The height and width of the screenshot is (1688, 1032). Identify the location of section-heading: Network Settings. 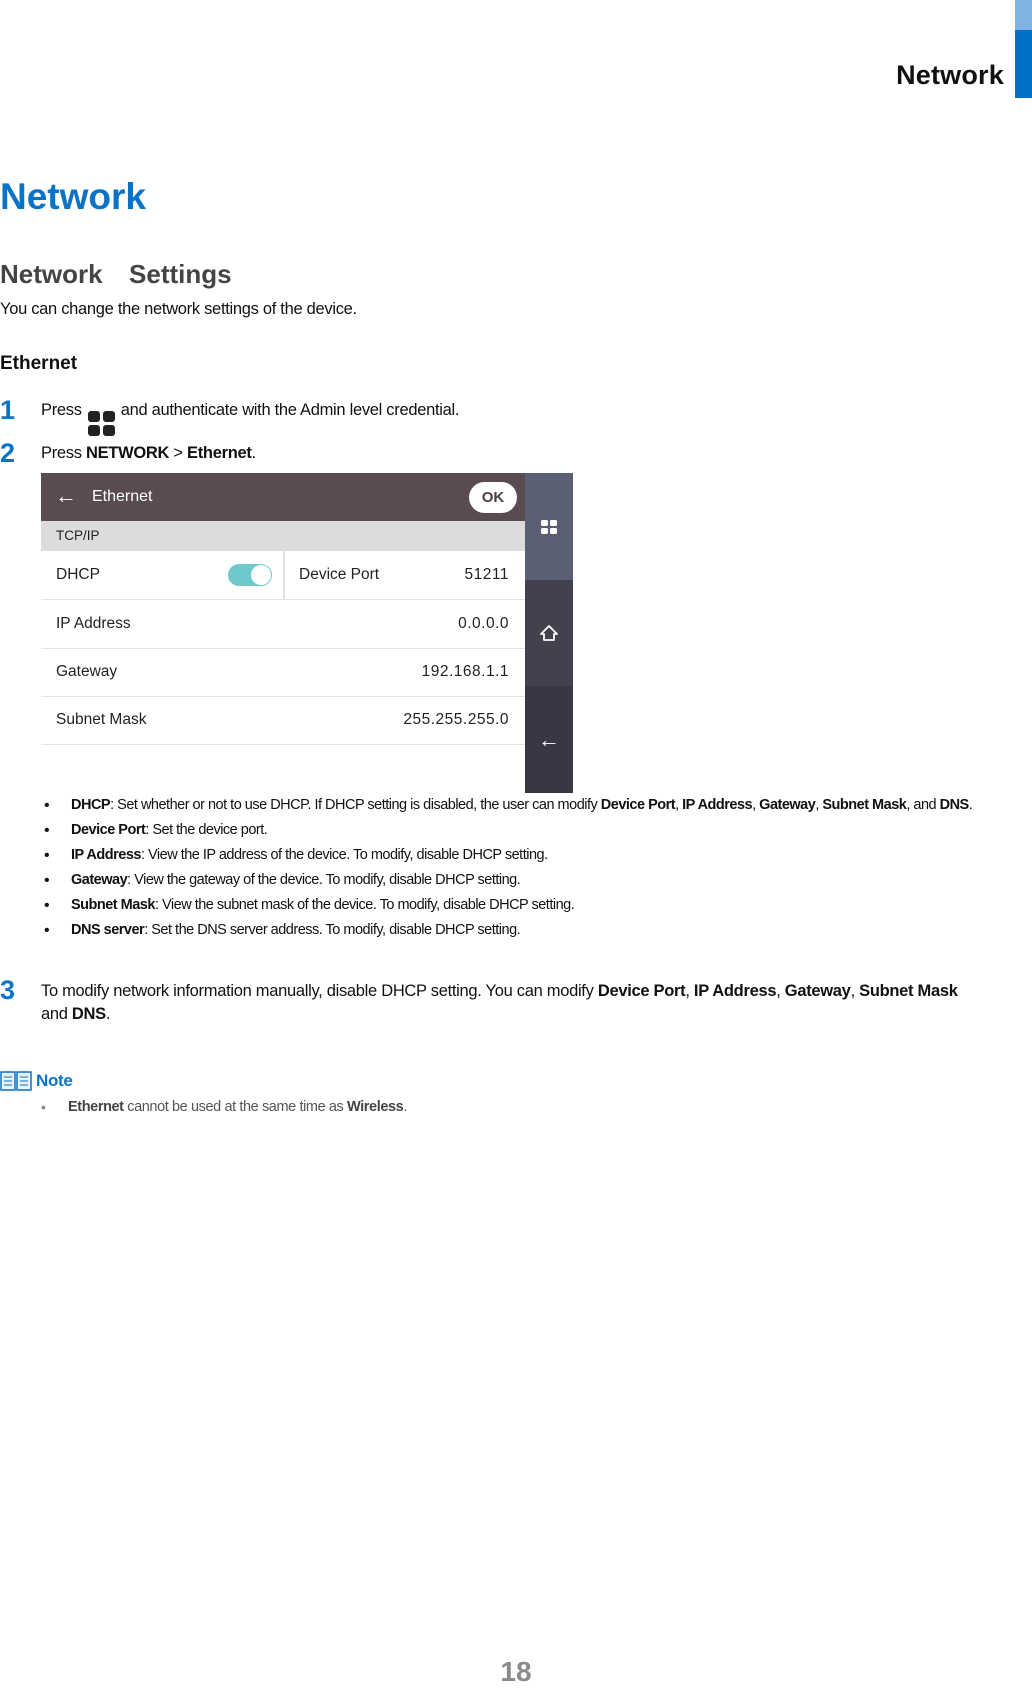
(116, 274).